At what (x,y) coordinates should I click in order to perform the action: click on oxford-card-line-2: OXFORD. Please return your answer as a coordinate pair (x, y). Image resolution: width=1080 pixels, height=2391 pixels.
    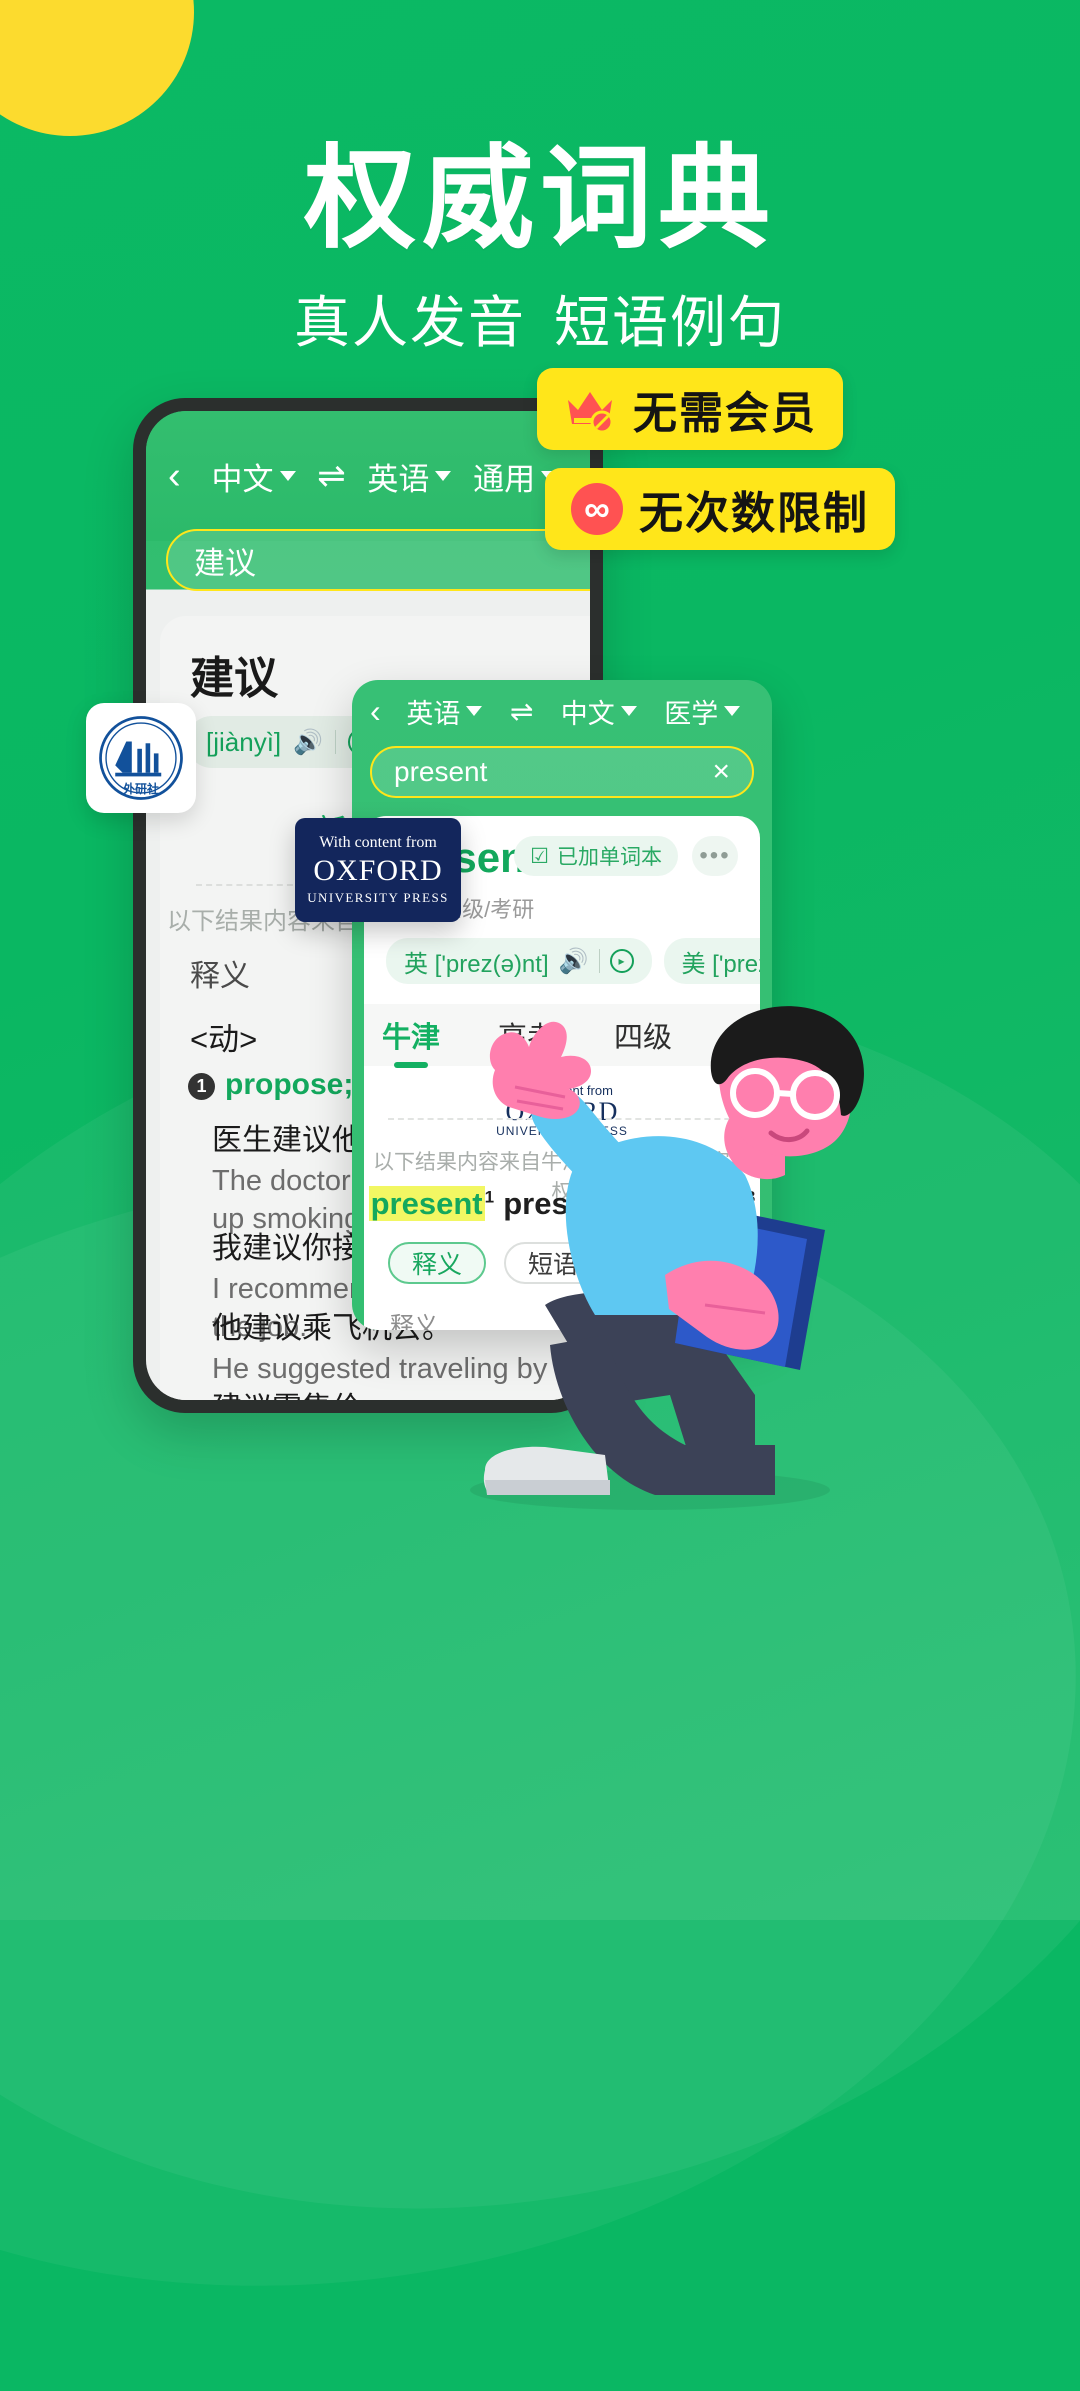
    Looking at the image, I should click on (378, 870).